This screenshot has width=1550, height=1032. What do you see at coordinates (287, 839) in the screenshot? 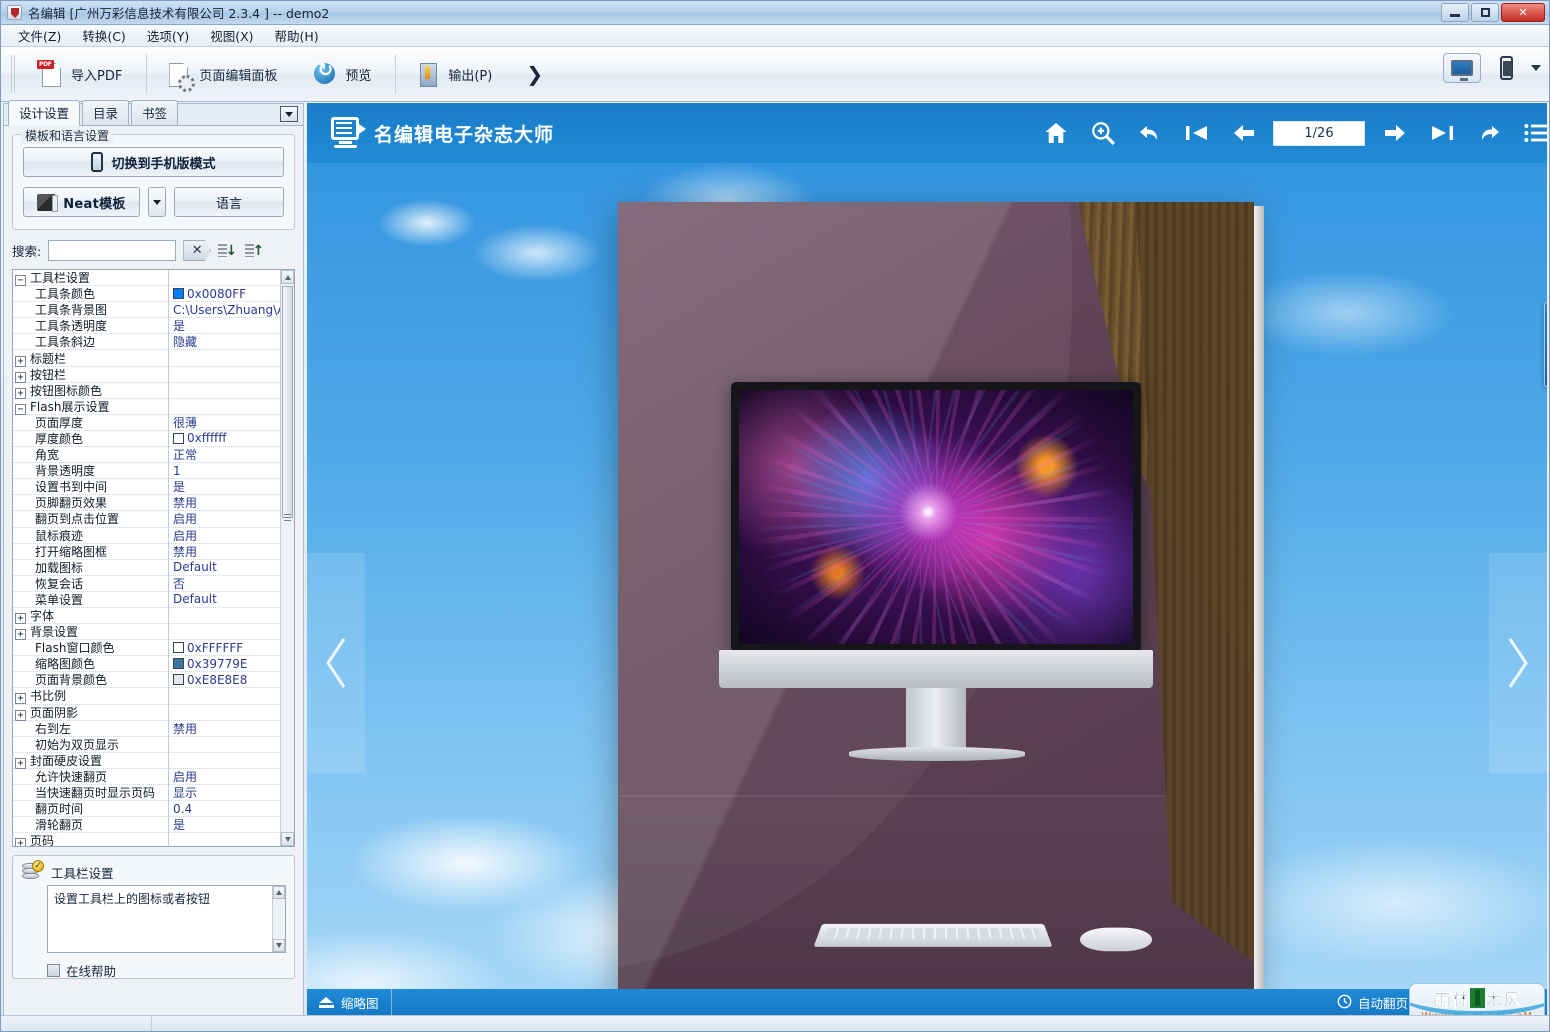
I see `scroll-down-button` at bounding box center [287, 839].